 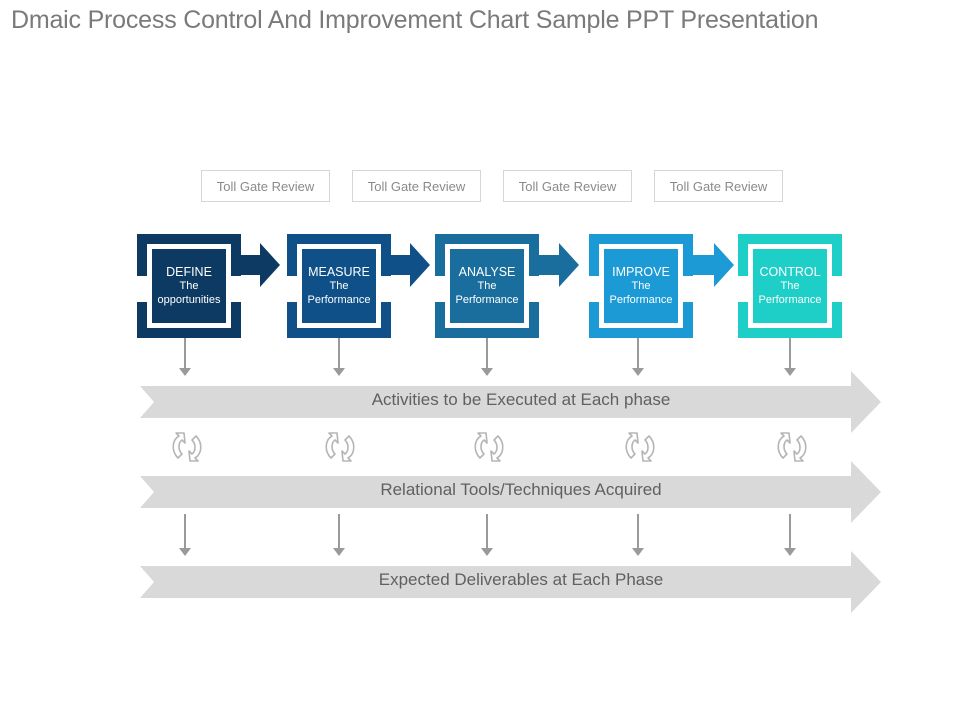 I want to click on band-deliverables: Expected Deliverables at Each Phase, so click(x=510, y=582).